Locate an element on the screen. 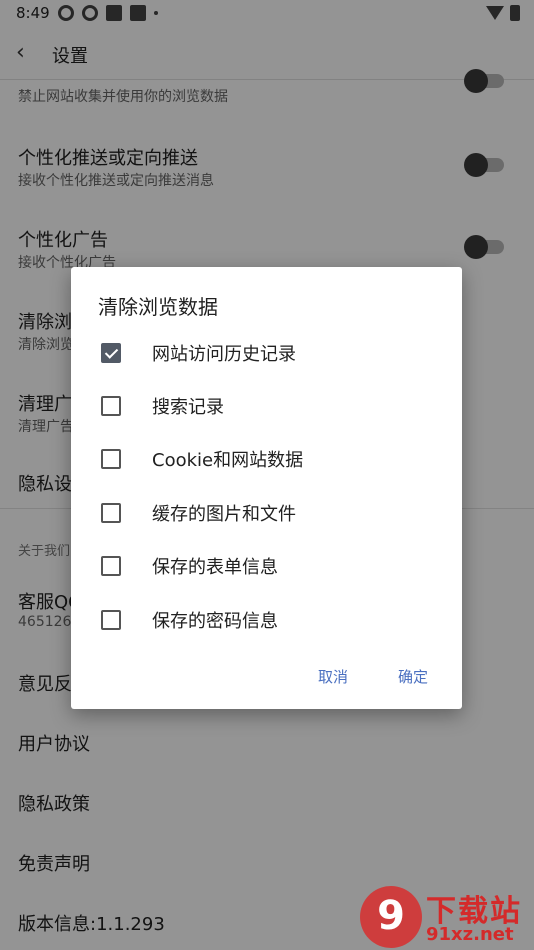  watermark-url: 91xz.net is located at coordinates (470, 934).